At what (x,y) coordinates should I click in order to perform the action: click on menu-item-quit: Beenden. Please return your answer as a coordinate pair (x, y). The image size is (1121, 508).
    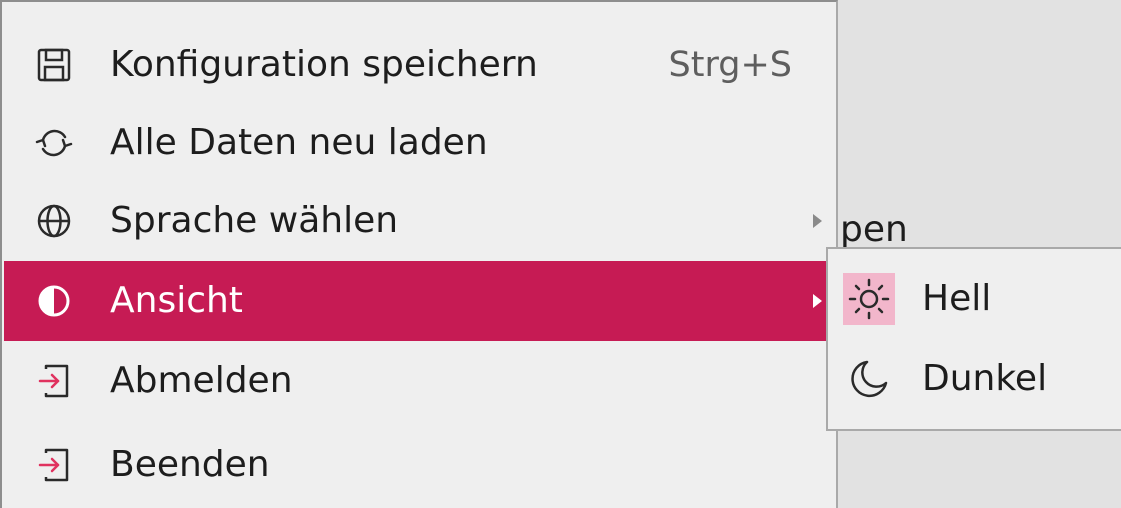
    Looking at the image, I should click on (420, 465).